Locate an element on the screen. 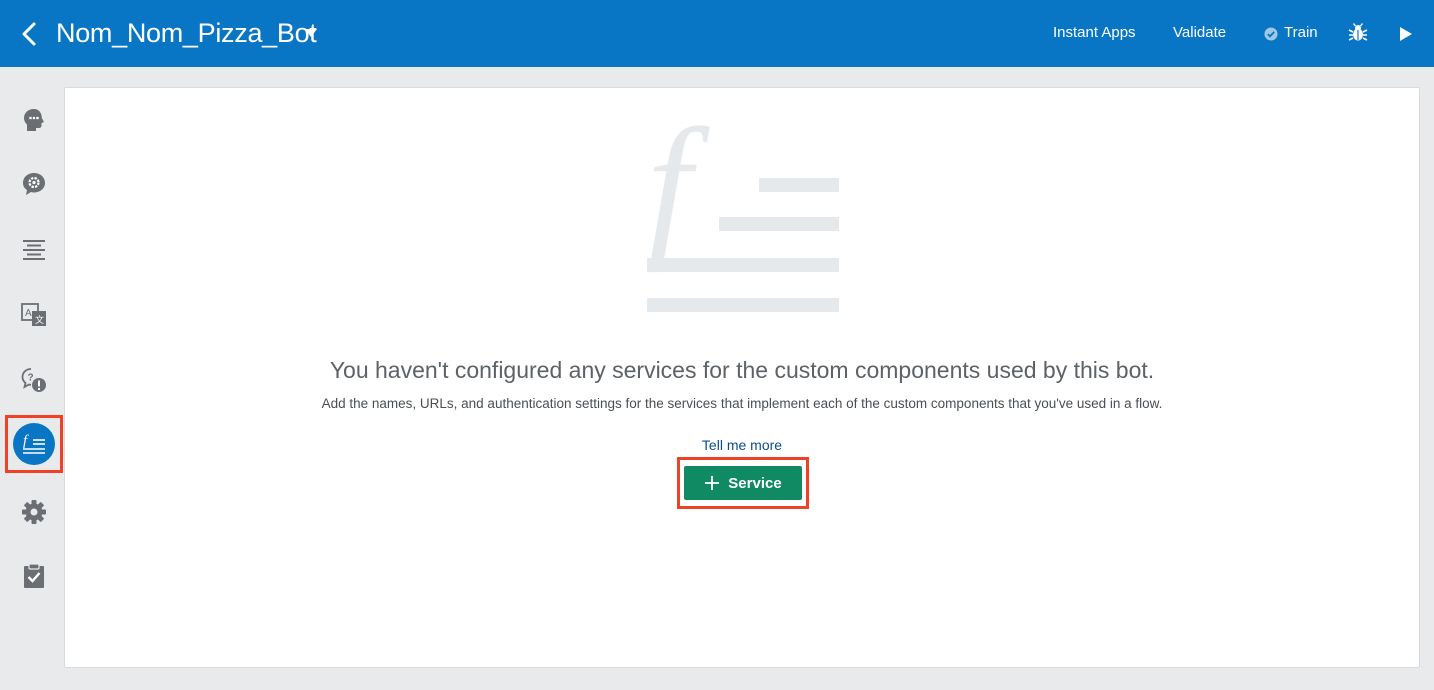 This screenshot has width=1434, height=690. components-nav-active: f is located at coordinates (34, 444).